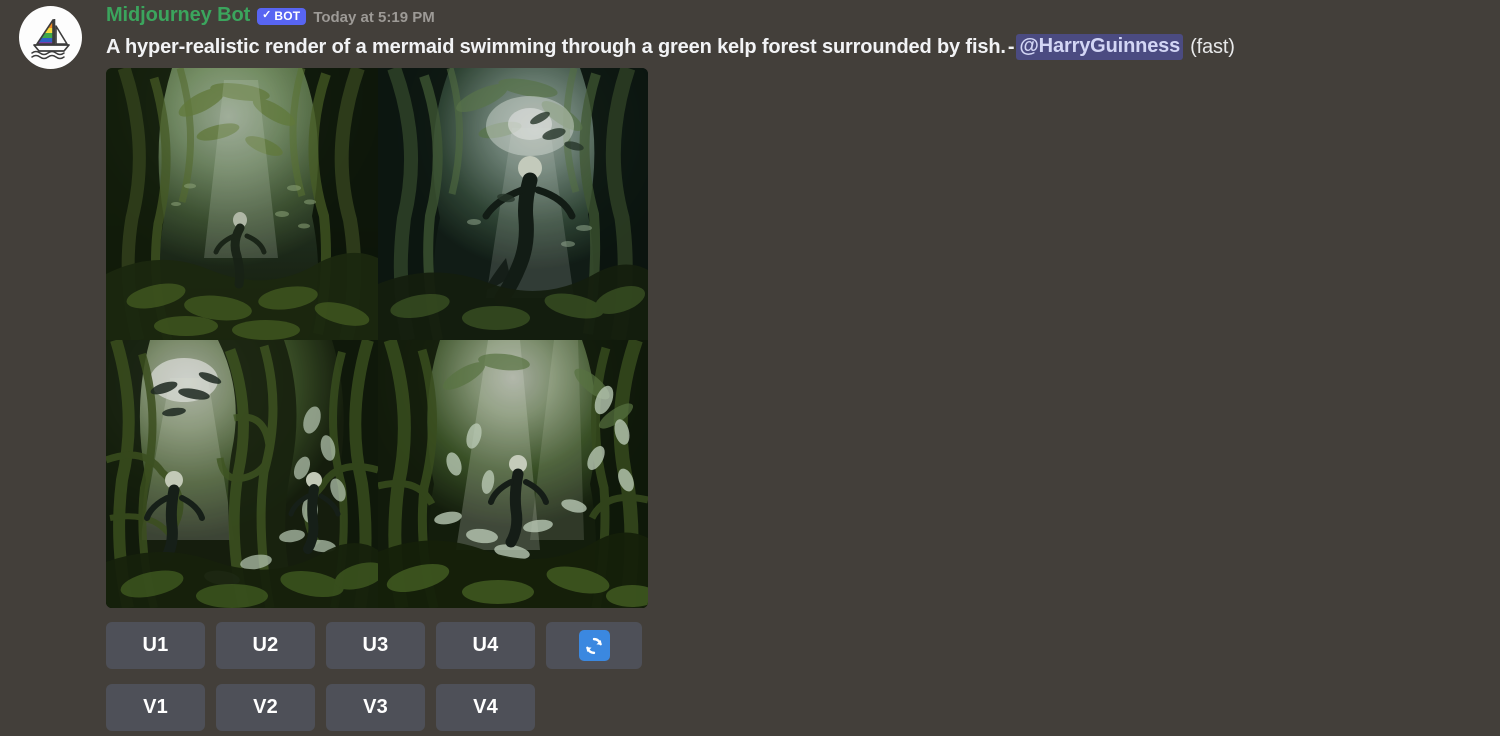 The width and height of the screenshot is (1500, 736). Describe the element at coordinates (265, 707) in the screenshot. I see `variation-2-button: V2` at that location.